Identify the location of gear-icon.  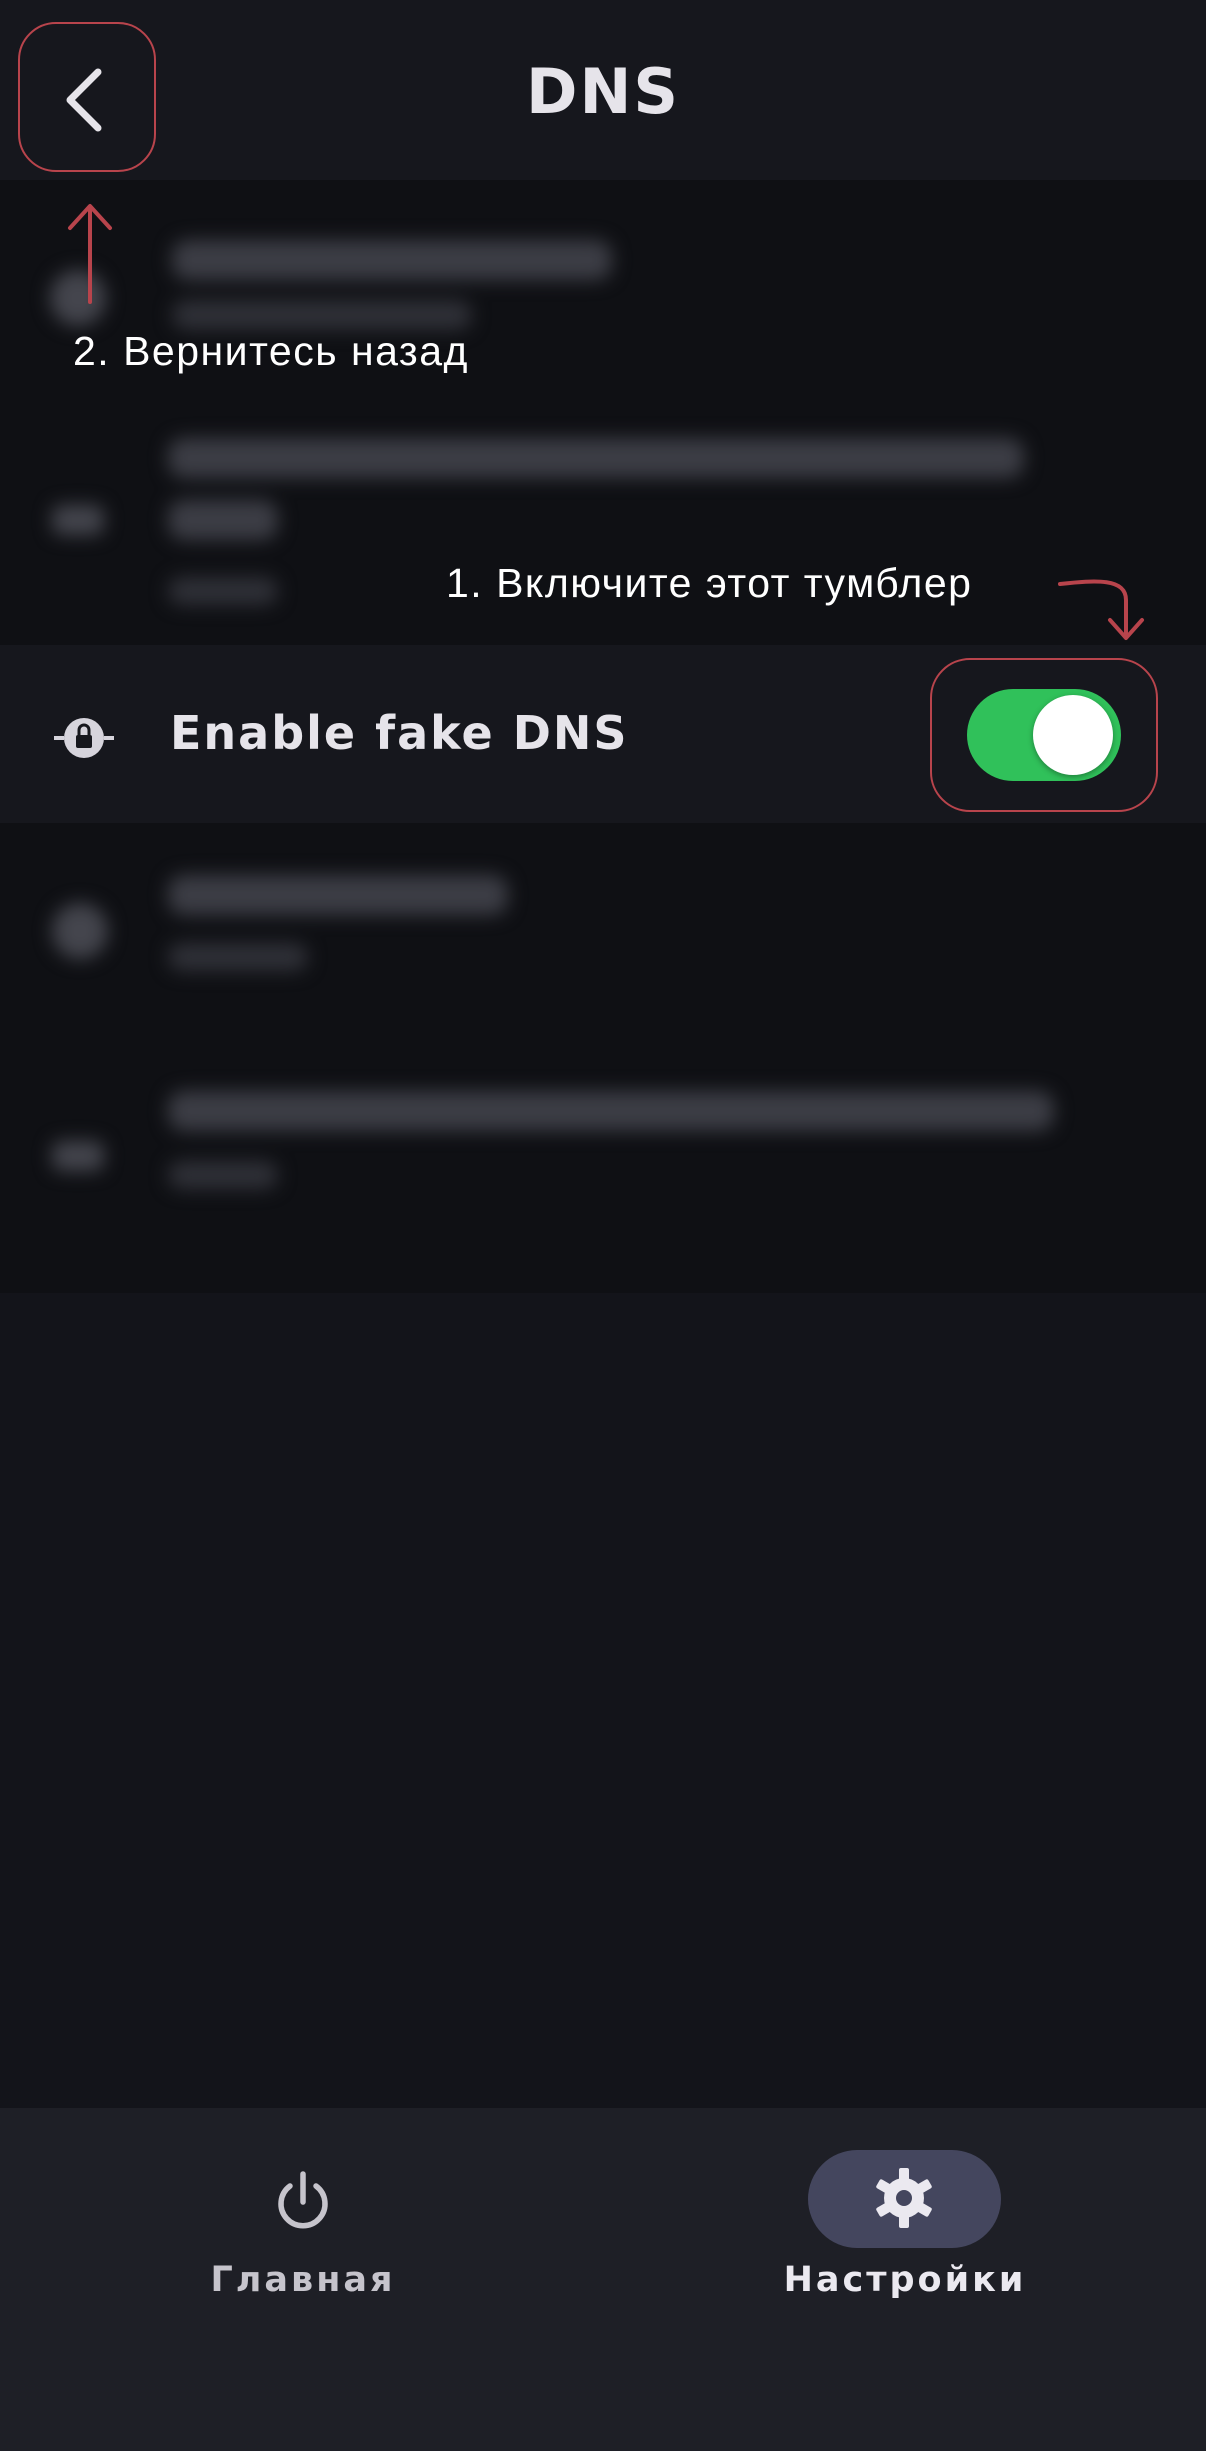
(904, 2198).